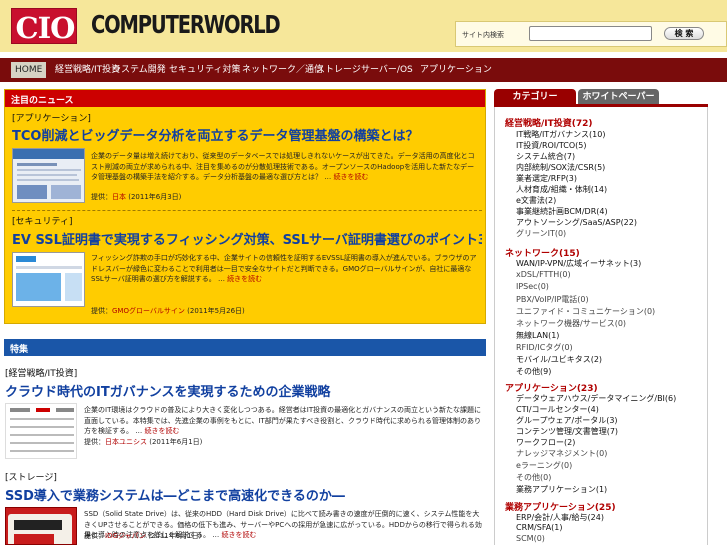  What do you see at coordinates (456, 70) in the screenshot?
I see `nav-item-application: アプリケーション` at bounding box center [456, 70].